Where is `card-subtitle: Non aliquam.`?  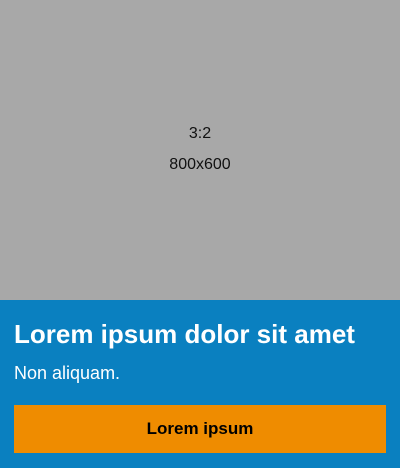 card-subtitle: Non aliquam. is located at coordinates (67, 373).